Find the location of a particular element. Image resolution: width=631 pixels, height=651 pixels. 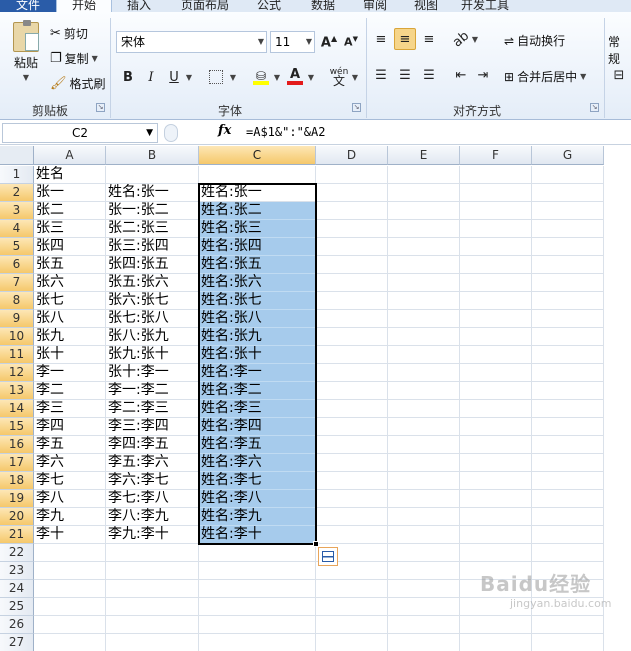

fill-color-button: ⛁ is located at coordinates (261, 77).